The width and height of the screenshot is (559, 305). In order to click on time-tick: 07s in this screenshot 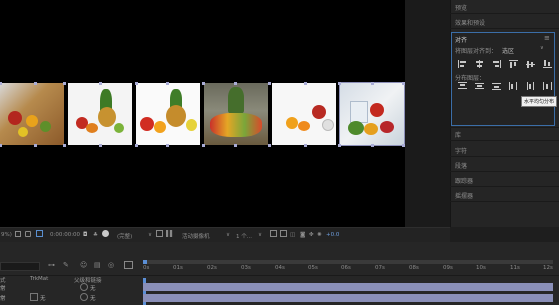, I will do `click(380, 268)`.